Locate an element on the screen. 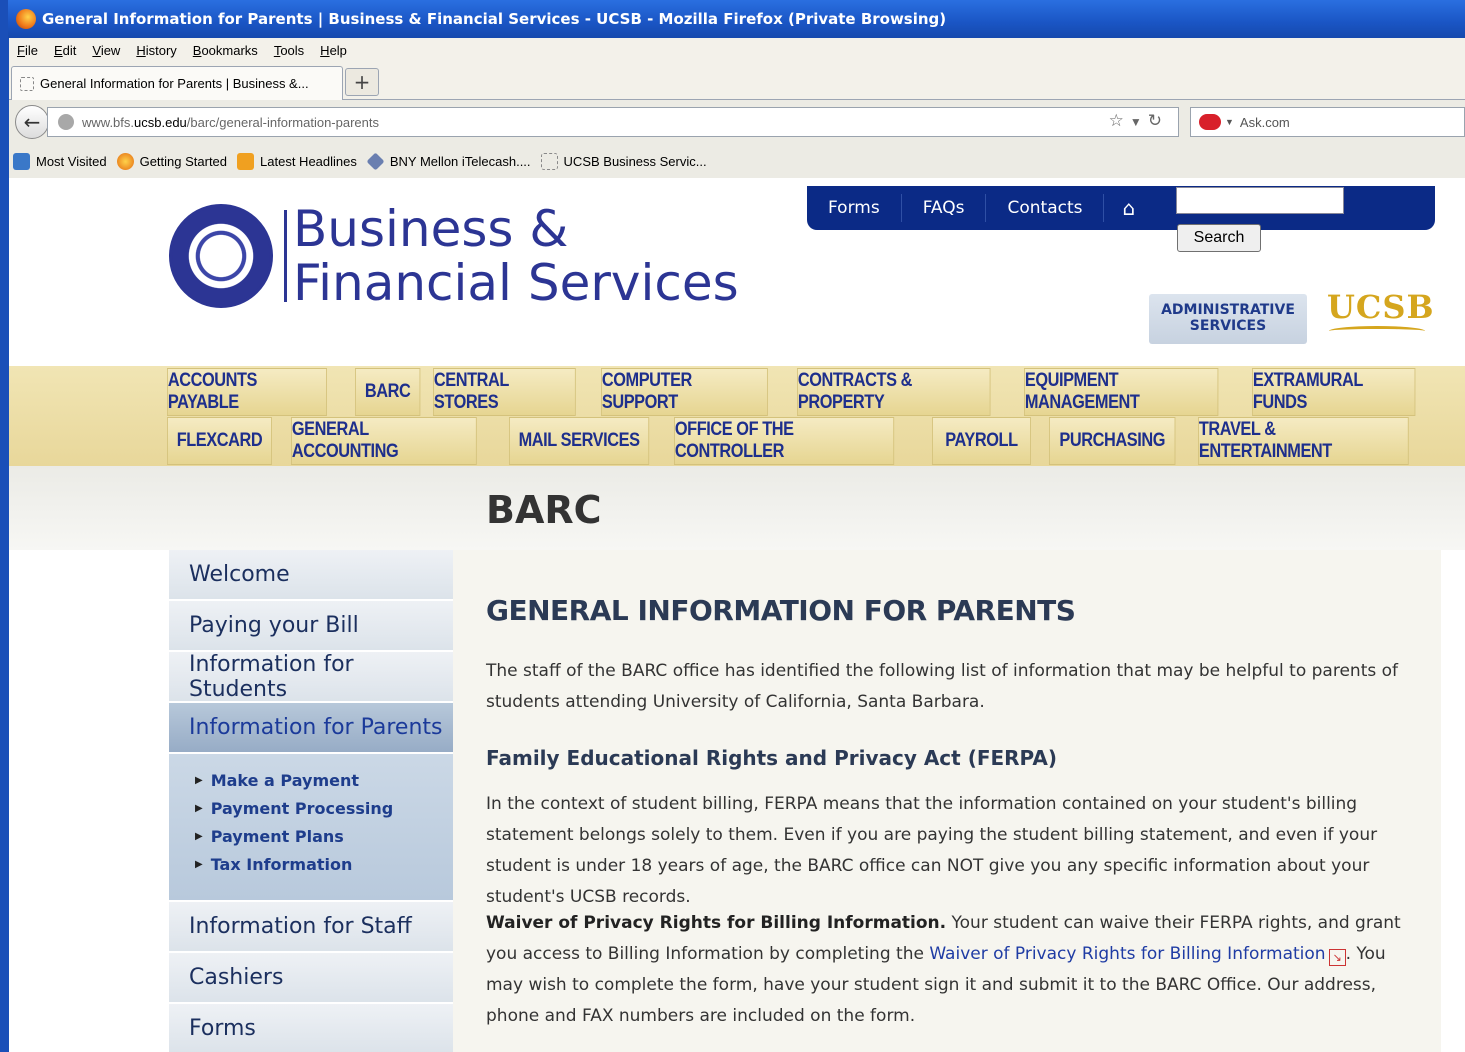  url-path: /barc/general-information-parents is located at coordinates (282, 122).